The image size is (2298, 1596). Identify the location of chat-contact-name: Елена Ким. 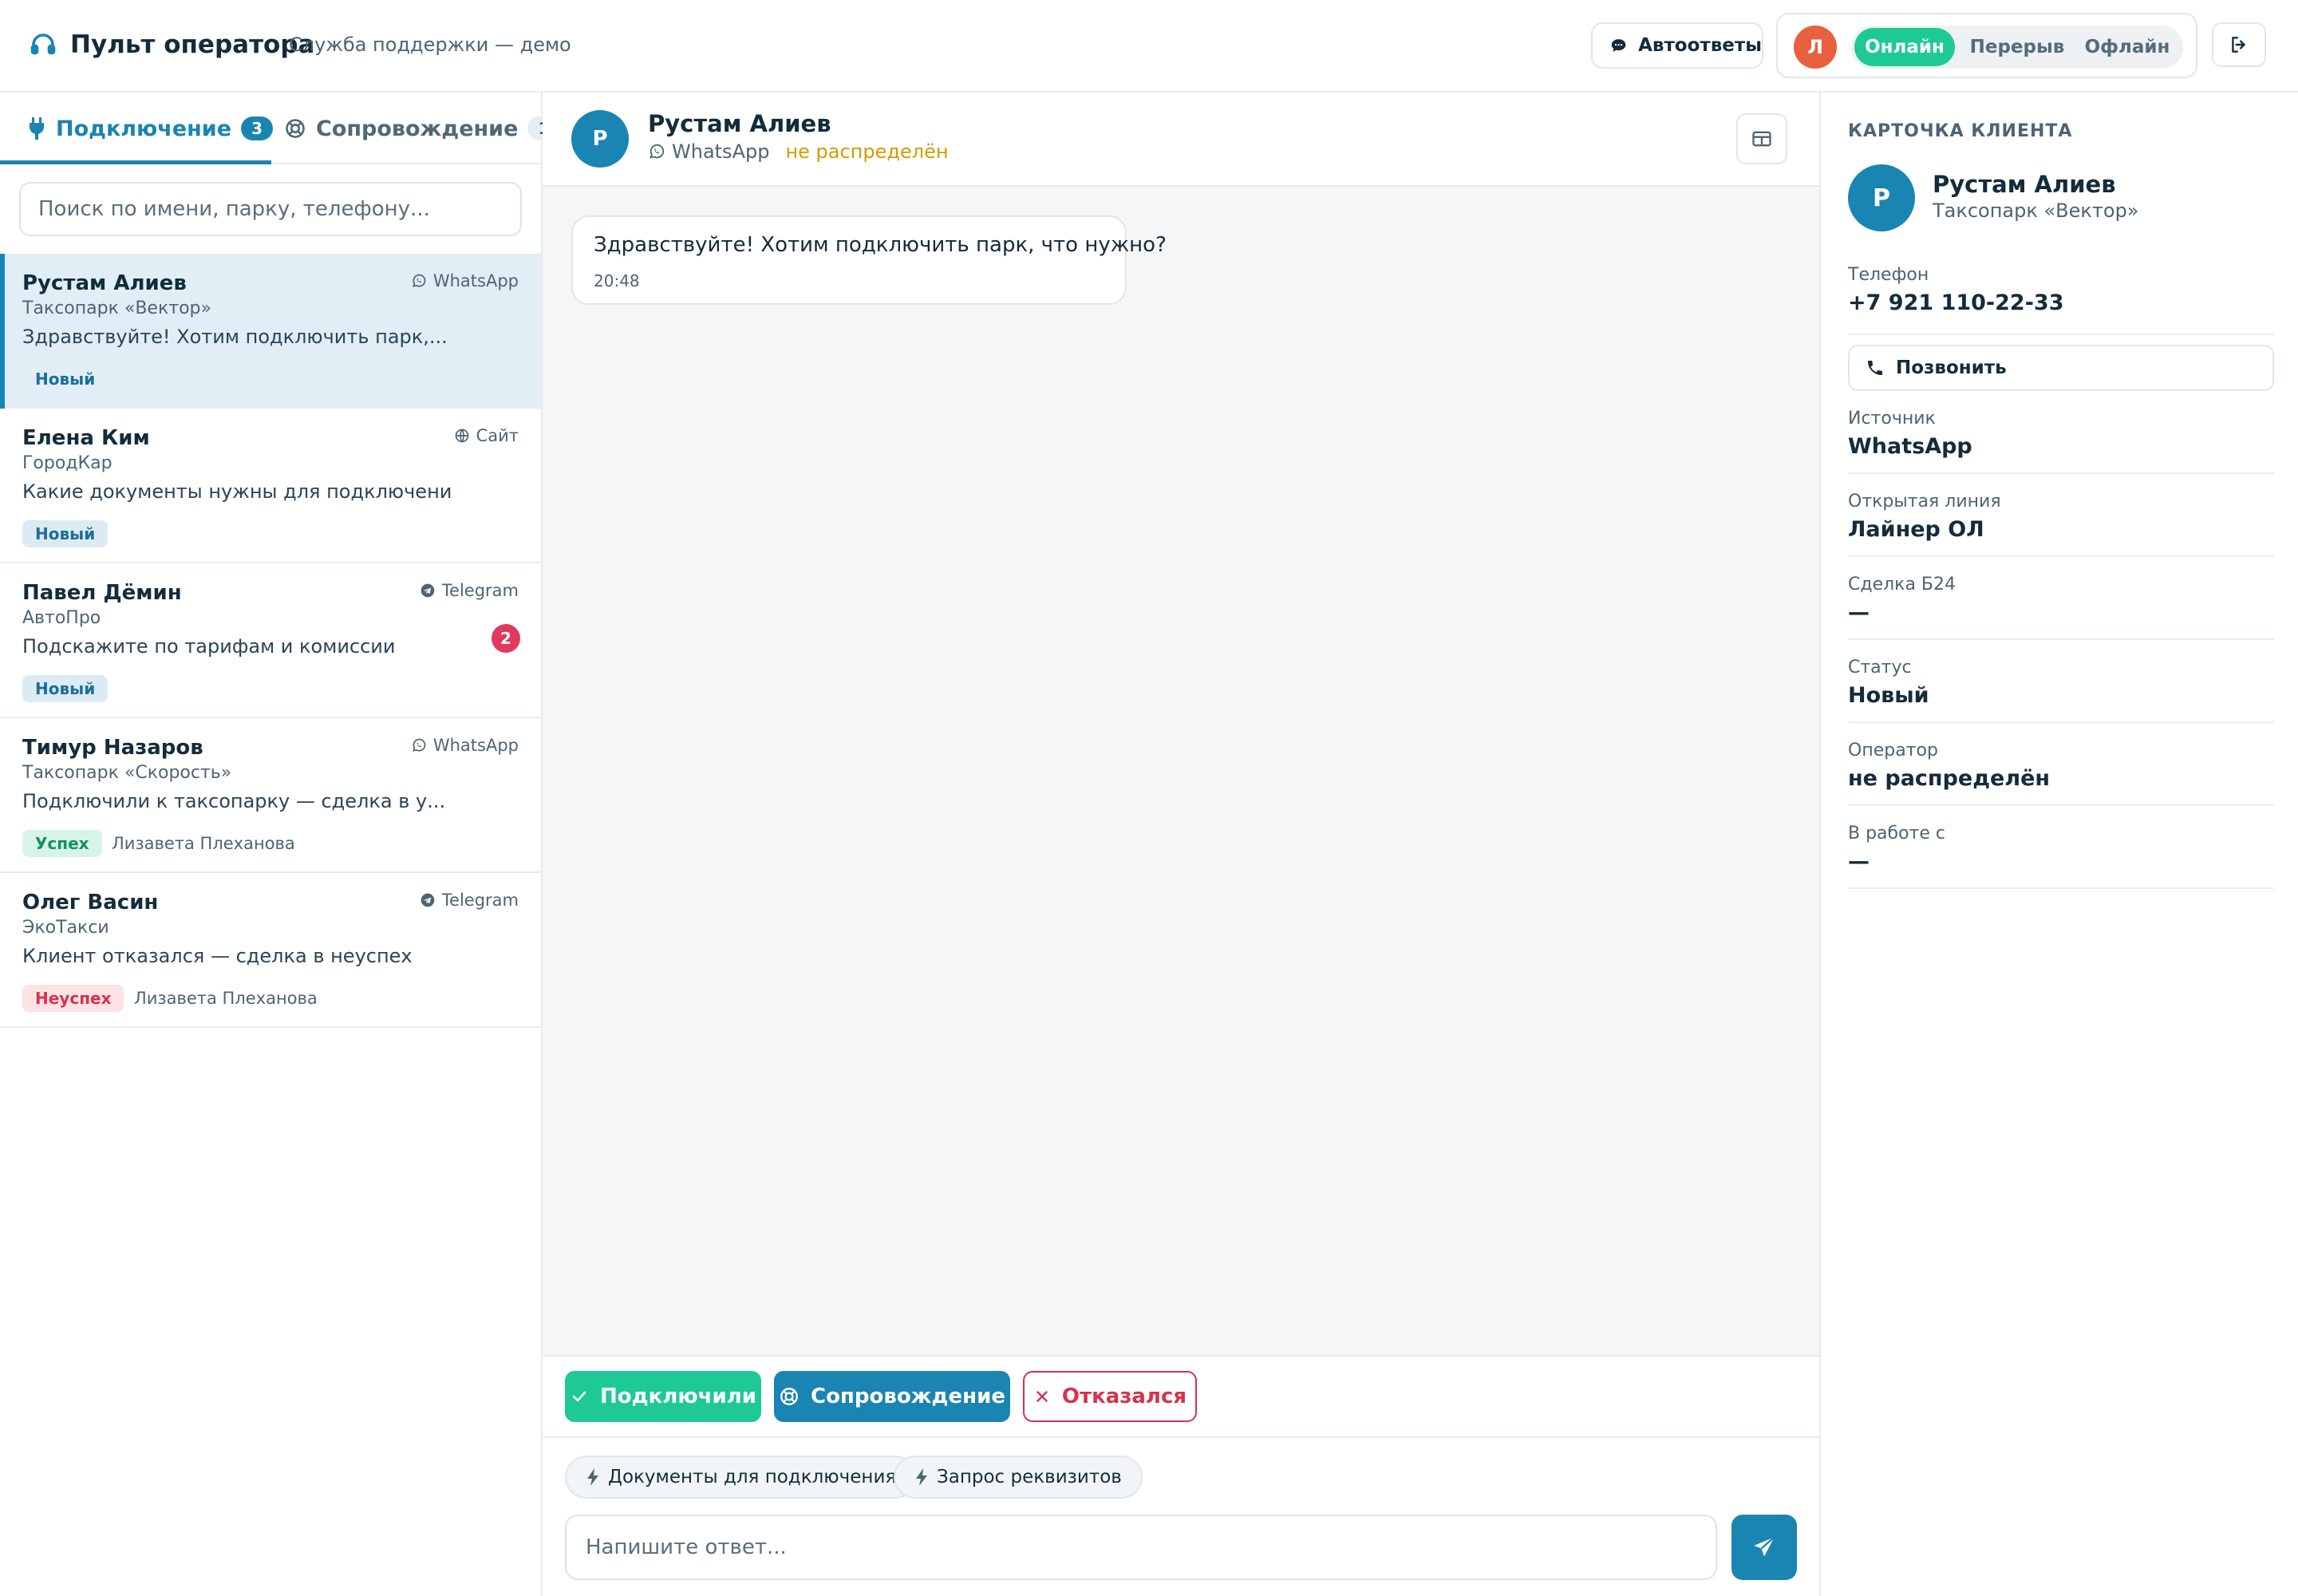
(86, 438).